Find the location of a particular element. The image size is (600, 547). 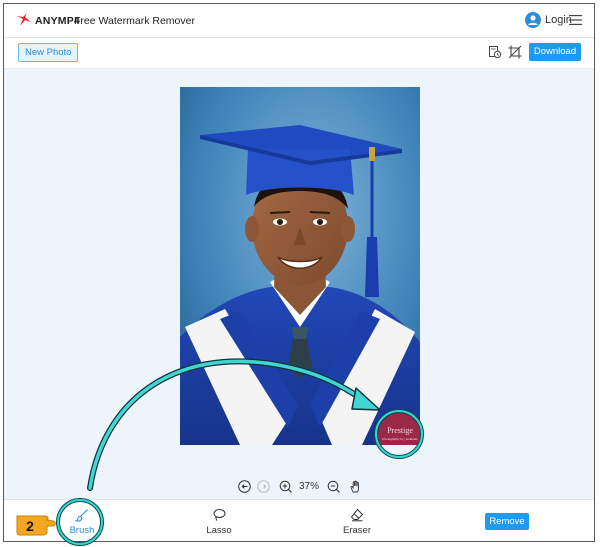

brush-tool-button: Brush is located at coordinates (82, 522).